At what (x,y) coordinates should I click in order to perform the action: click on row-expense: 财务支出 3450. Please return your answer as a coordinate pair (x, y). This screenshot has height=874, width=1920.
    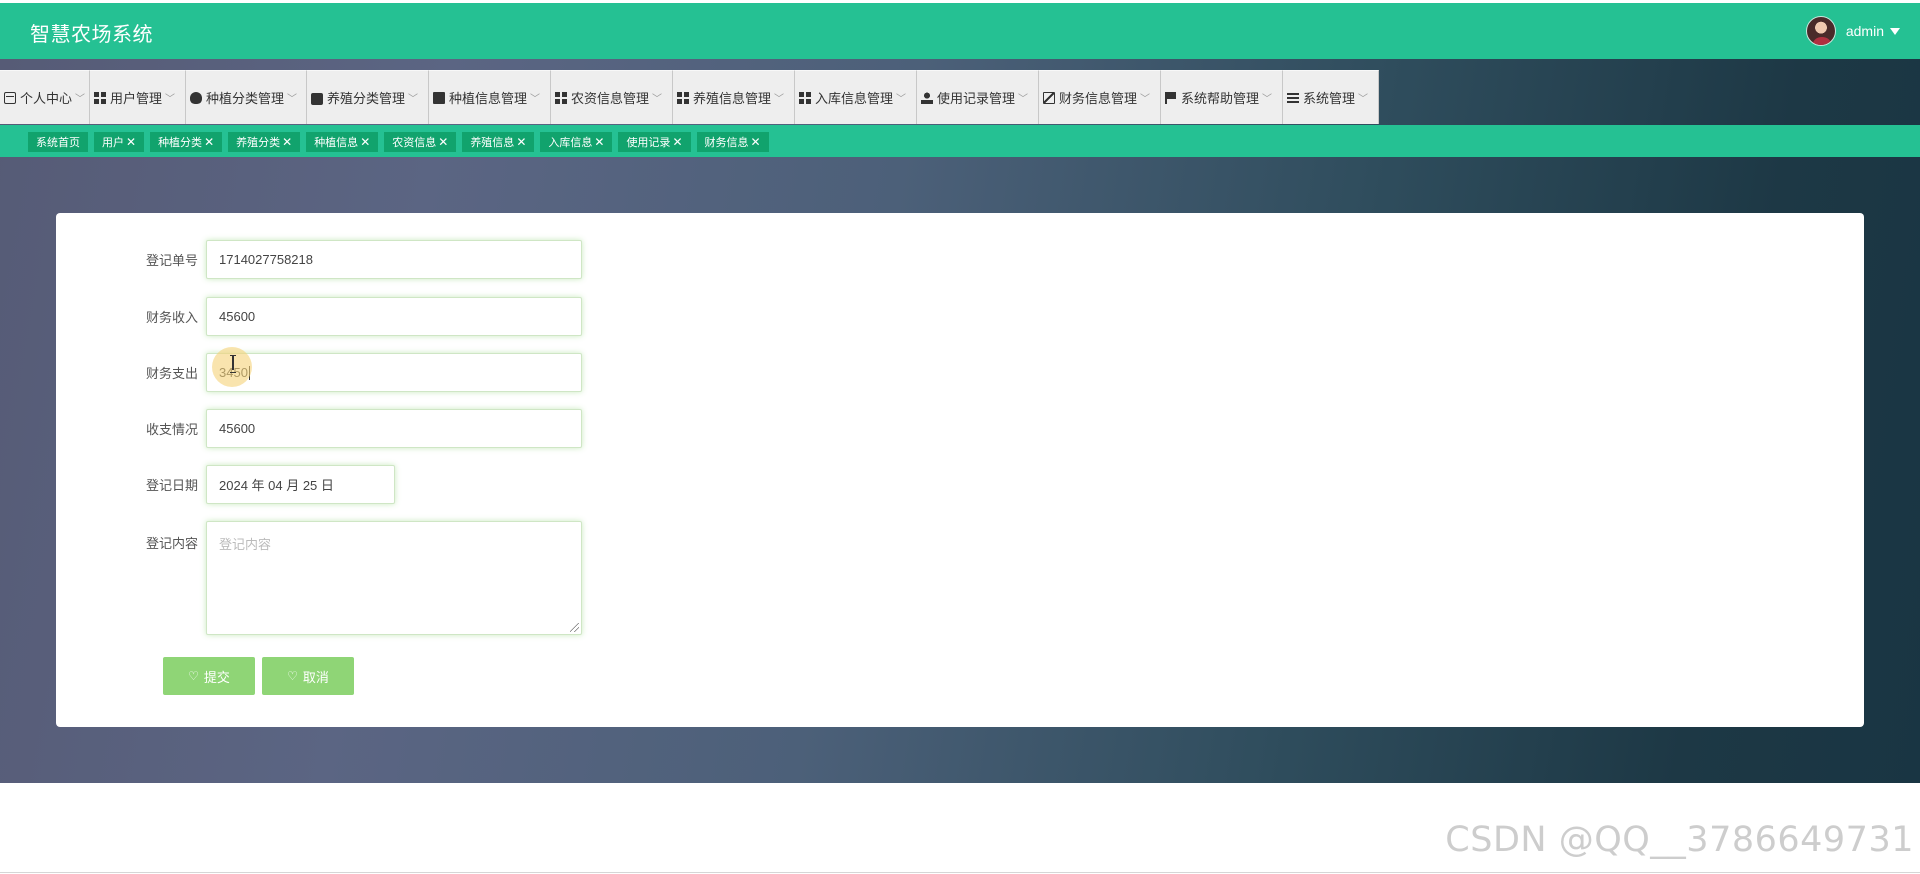
    Looking at the image, I should click on (319, 372).